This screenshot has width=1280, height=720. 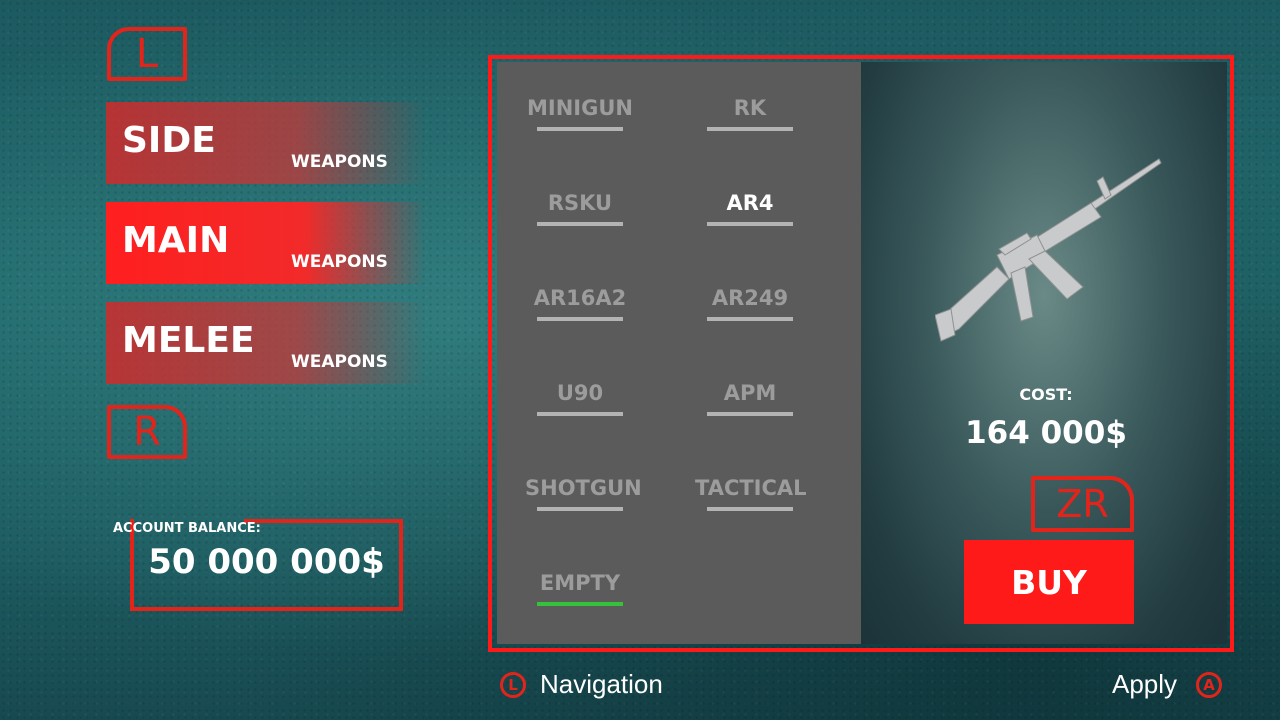 What do you see at coordinates (1209, 685) in the screenshot?
I see `a-button-icon: A` at bounding box center [1209, 685].